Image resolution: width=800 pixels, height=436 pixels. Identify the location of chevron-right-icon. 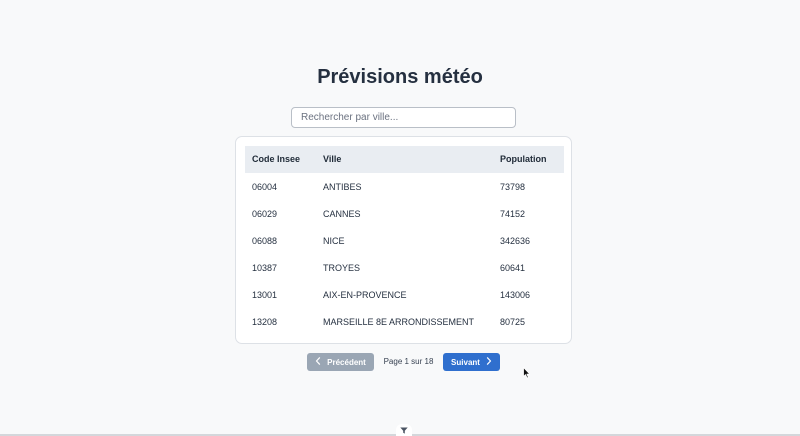
(489, 362).